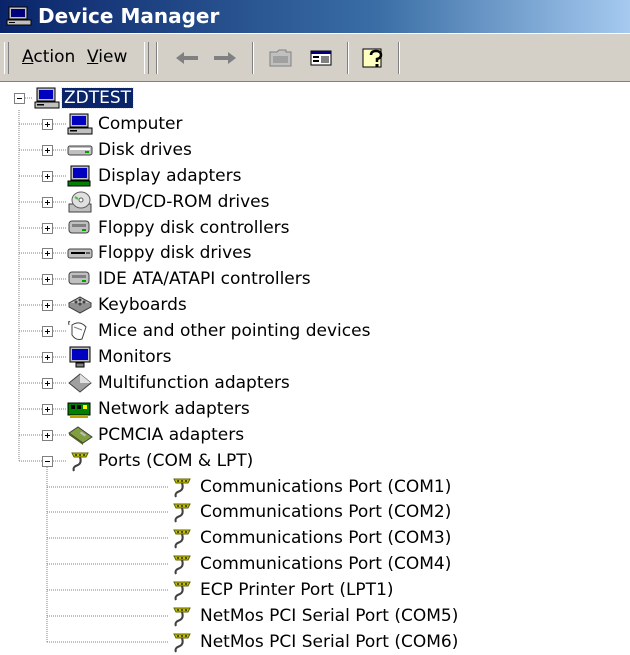 This screenshot has width=630, height=655. I want to click on tree-node-label: Ports (COM & LPT), so click(175, 461).